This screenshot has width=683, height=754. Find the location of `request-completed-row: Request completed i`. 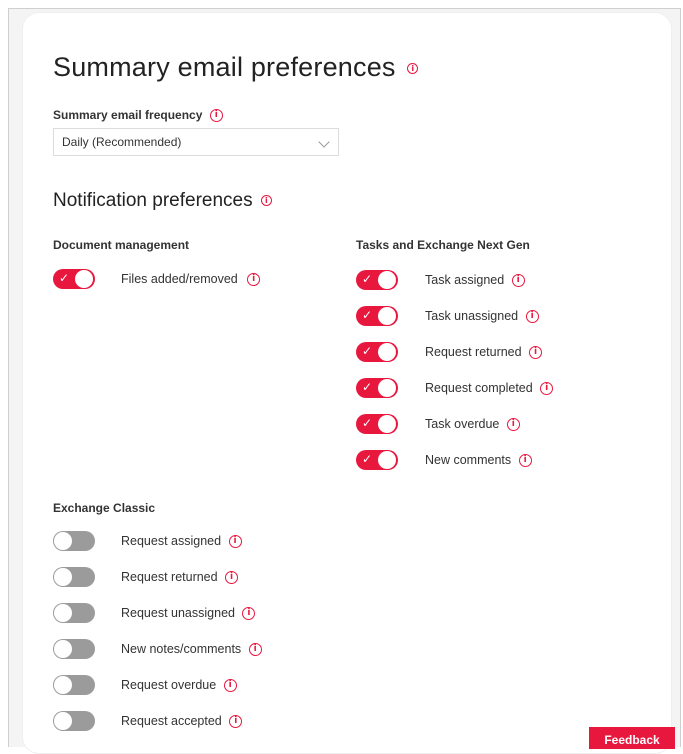

request-completed-row: Request completed i is located at coordinates (489, 388).